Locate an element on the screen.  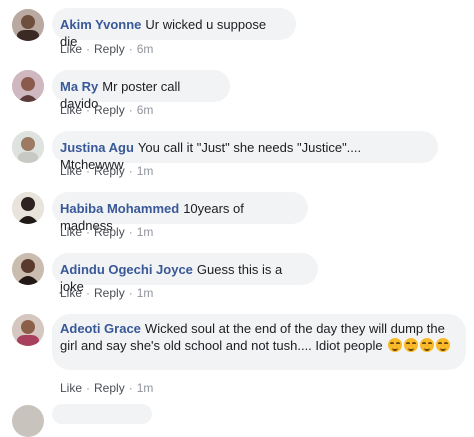
comment-bubble: Adindu Ogechi Joyce Guess this is a joke is located at coordinates (185, 273).